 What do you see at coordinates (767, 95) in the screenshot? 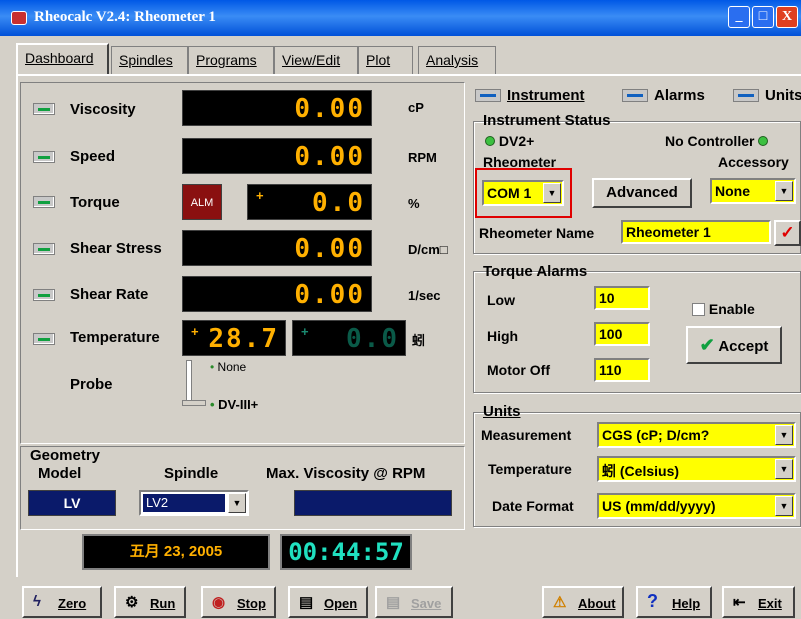
I see `units-toggle: Units` at bounding box center [767, 95].